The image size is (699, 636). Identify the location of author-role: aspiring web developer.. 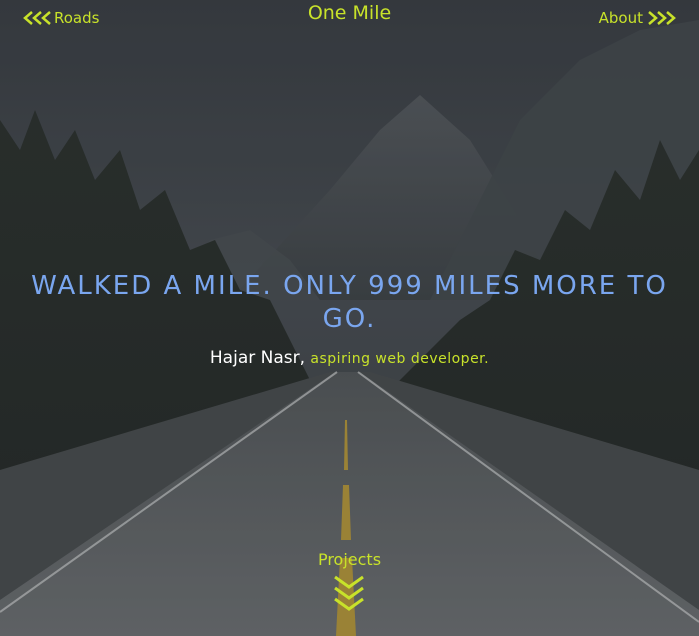
(400, 359).